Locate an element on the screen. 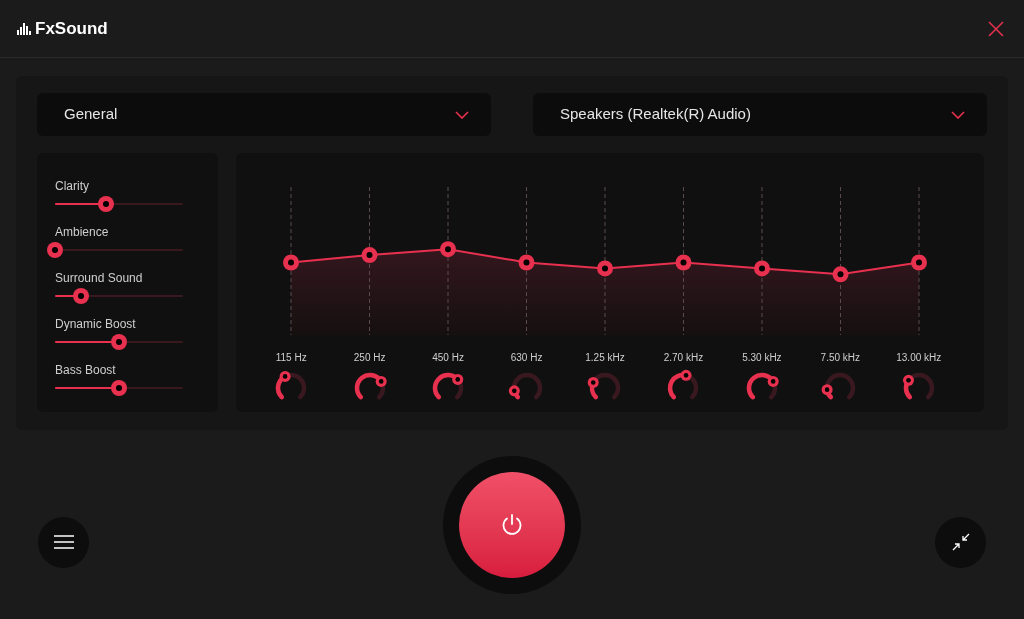  effect-label: Dynamic Boost is located at coordinates (96, 324).